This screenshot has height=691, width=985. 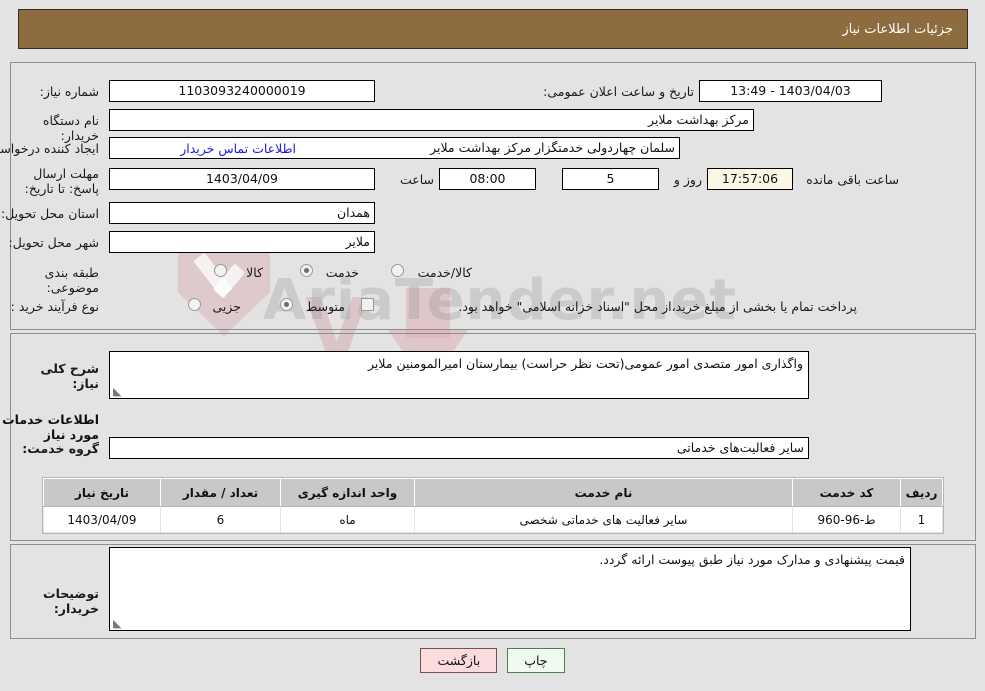 I want to click on label-buyer-notes: توضیحات خریدار:, so click(x=71, y=601).